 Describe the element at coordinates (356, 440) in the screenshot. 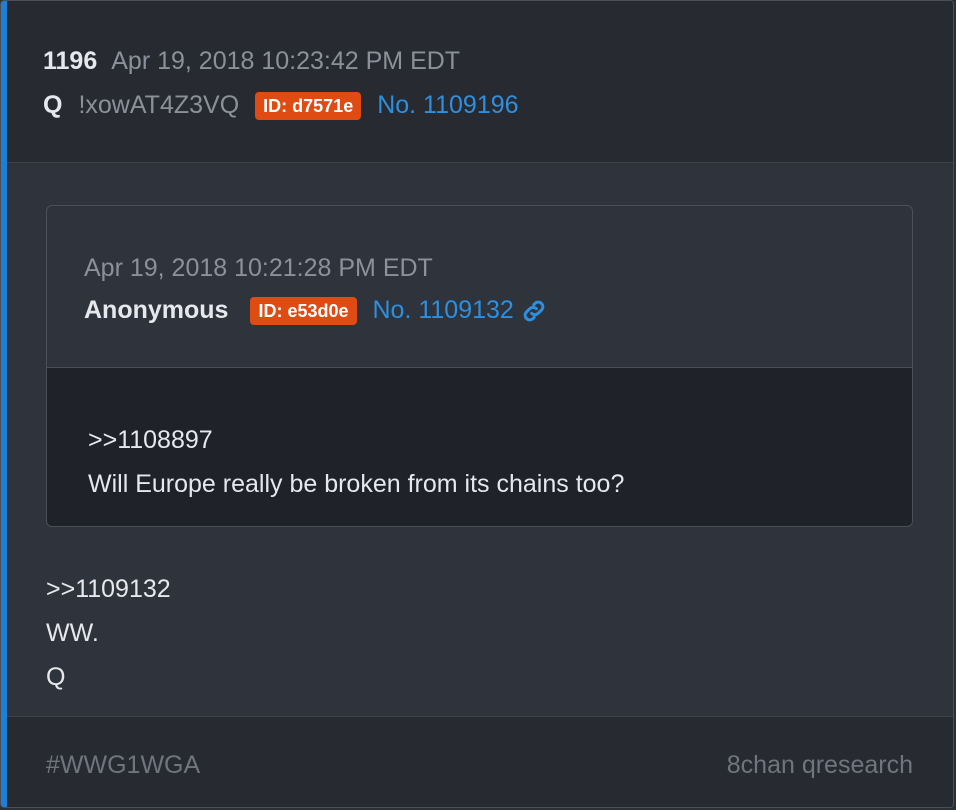

I see `quoted-text-line: >>1108897` at that location.